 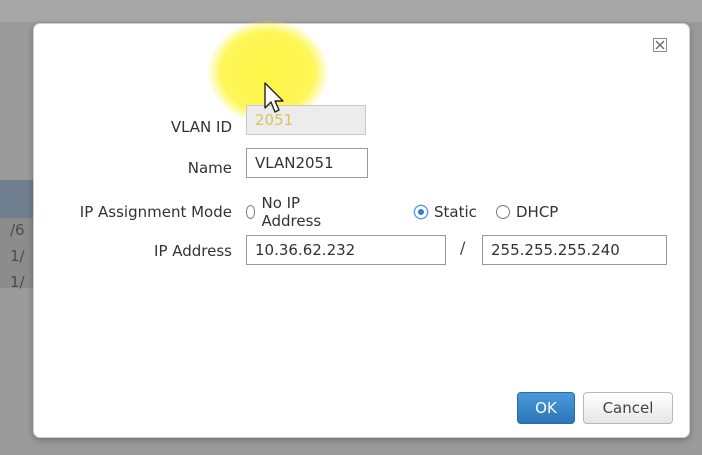 What do you see at coordinates (455, 212) in the screenshot?
I see `radio-label: Static` at bounding box center [455, 212].